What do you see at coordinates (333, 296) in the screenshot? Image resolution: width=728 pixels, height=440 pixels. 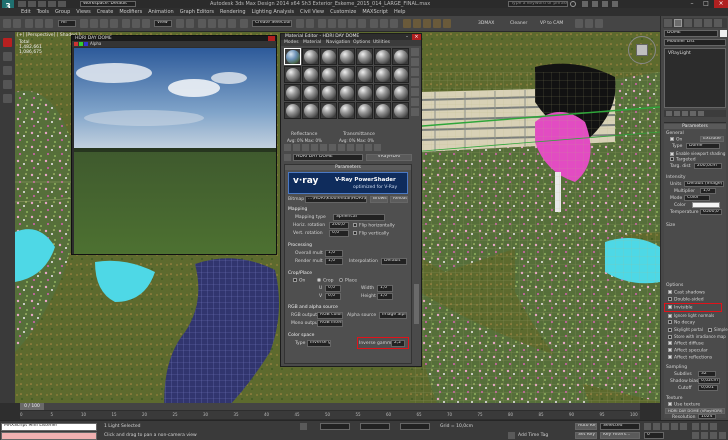 I see `v-spinner: 0,0` at bounding box center [333, 296].